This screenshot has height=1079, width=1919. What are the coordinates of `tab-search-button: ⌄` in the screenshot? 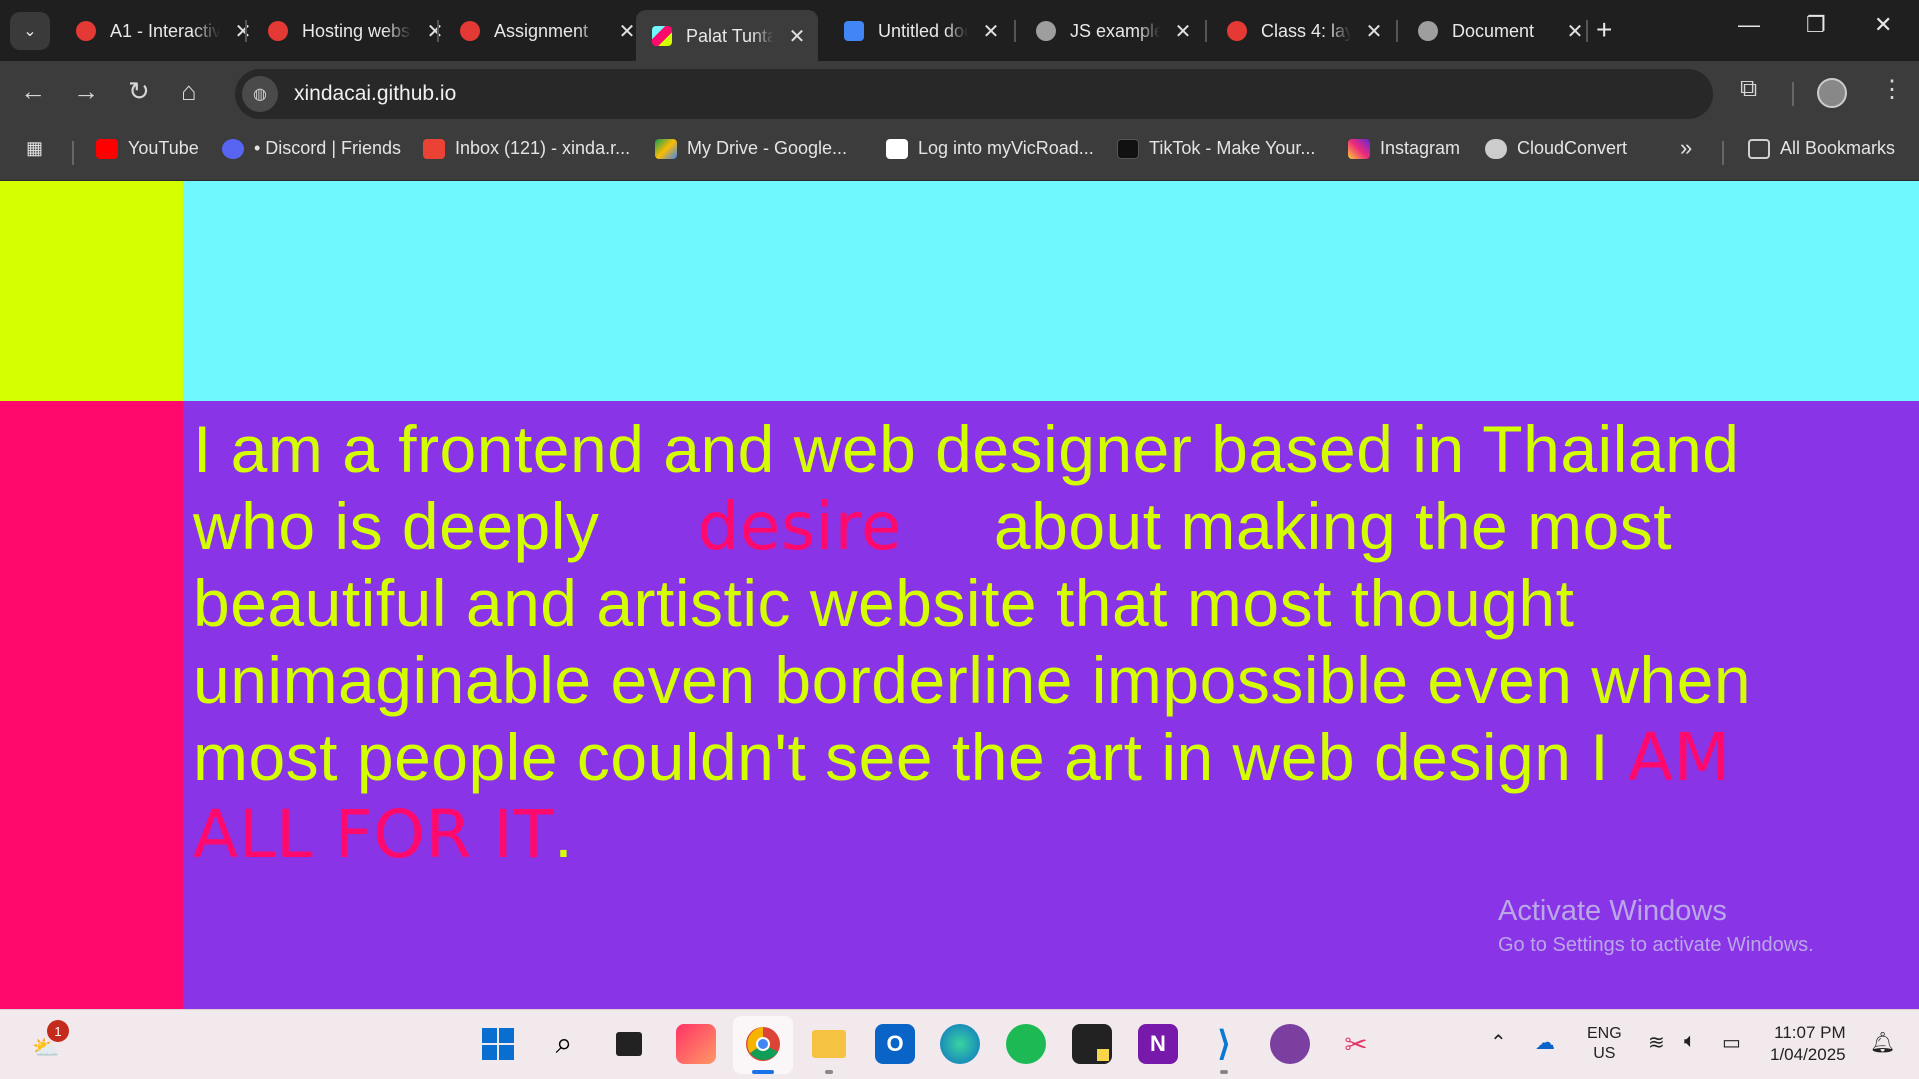 It's located at (30, 31).